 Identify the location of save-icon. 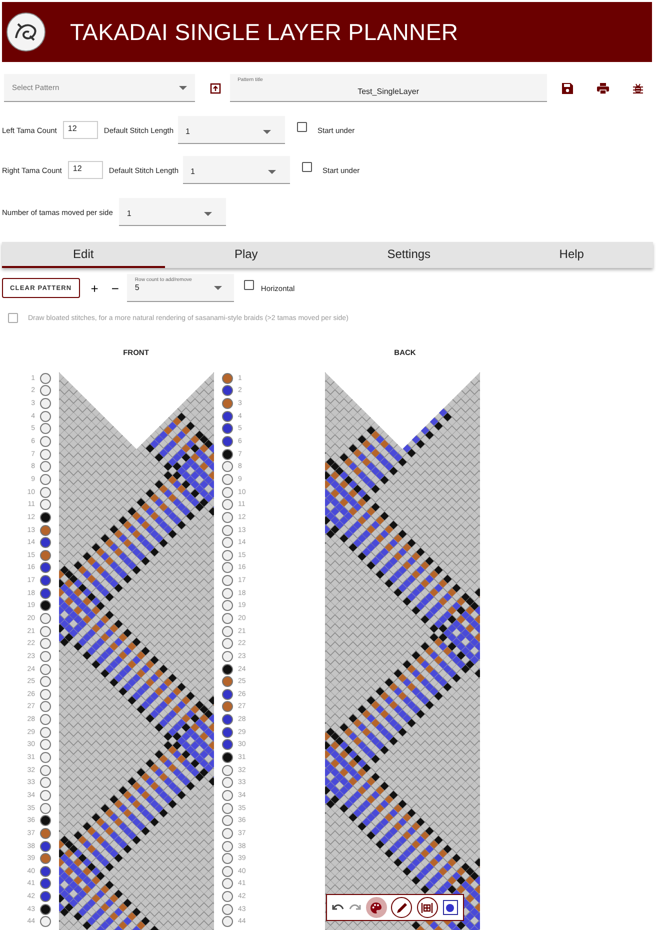
(567, 88).